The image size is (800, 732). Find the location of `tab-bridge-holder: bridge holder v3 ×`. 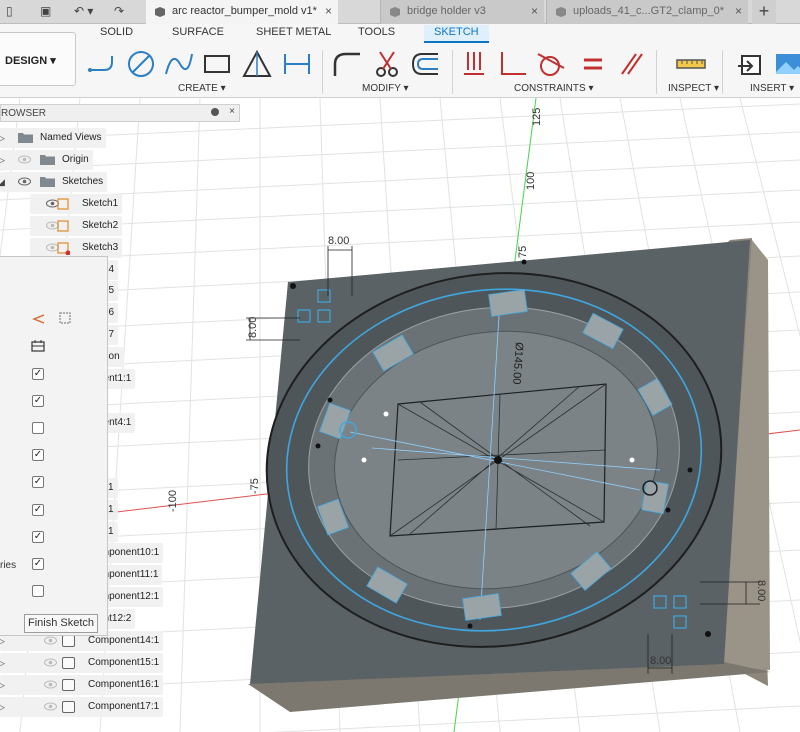

tab-bridge-holder: bridge holder v3 × is located at coordinates (462, 12).